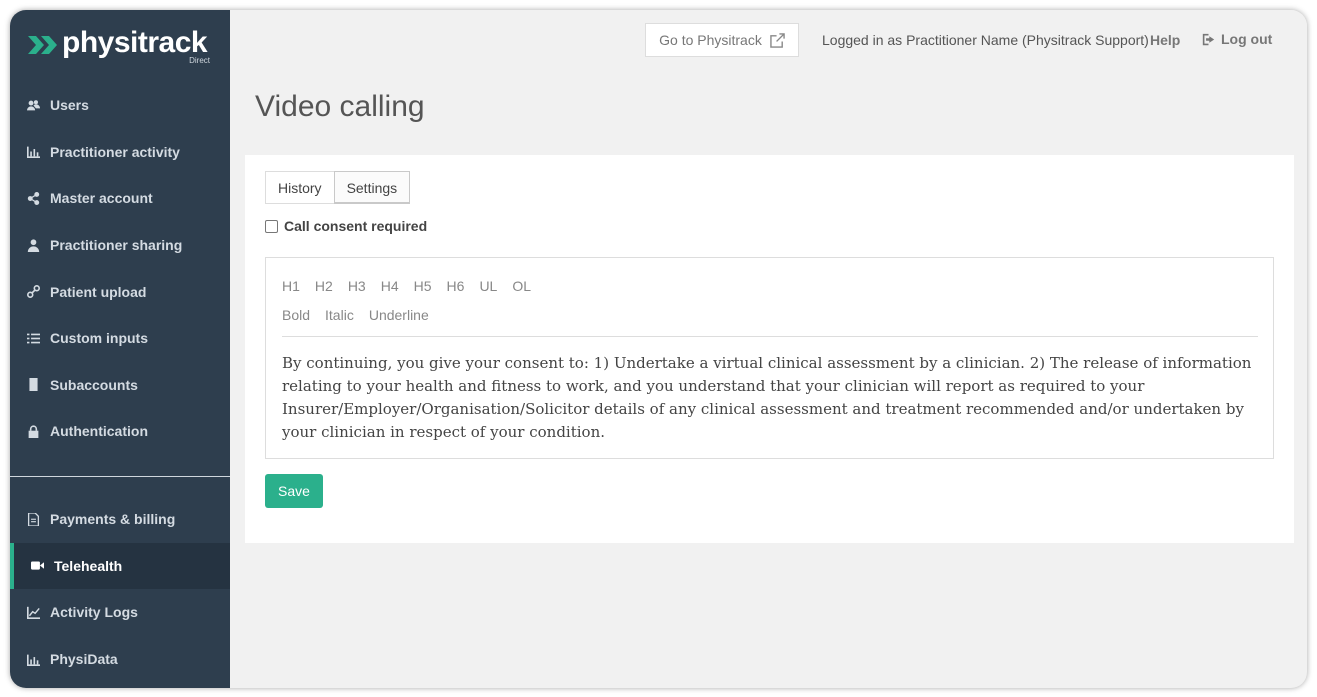  What do you see at coordinates (33, 385) in the screenshot?
I see `building-icon` at bounding box center [33, 385].